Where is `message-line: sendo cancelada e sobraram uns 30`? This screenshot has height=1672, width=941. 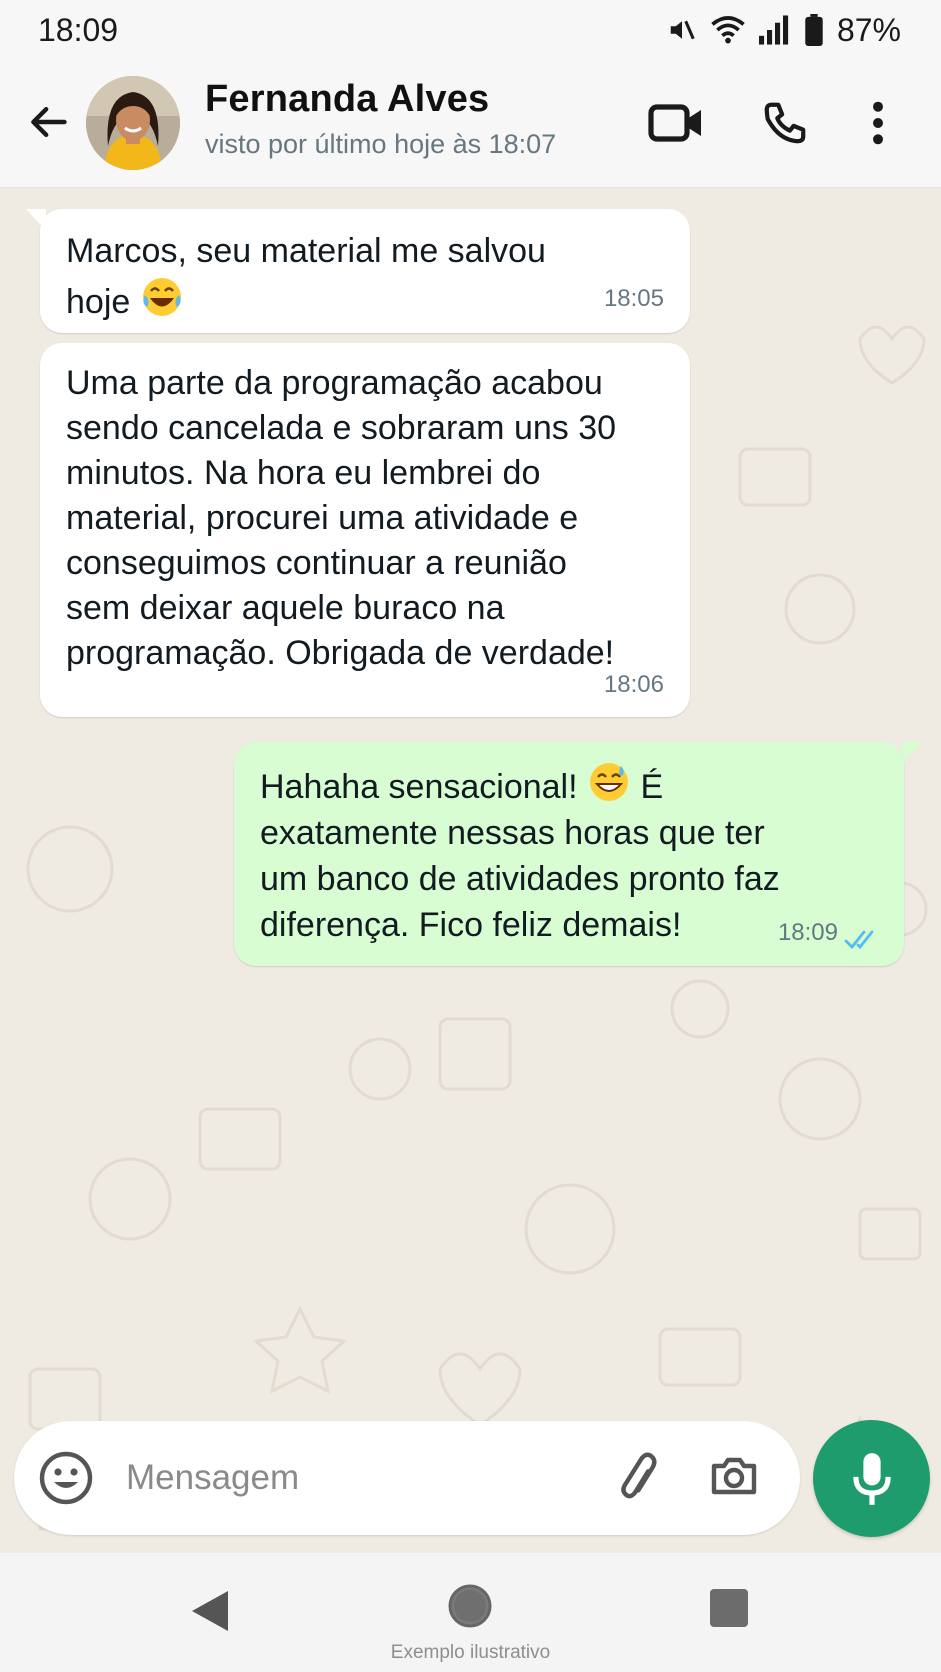
message-line: sendo cancelada e sobraram uns 30 is located at coordinates (341, 428).